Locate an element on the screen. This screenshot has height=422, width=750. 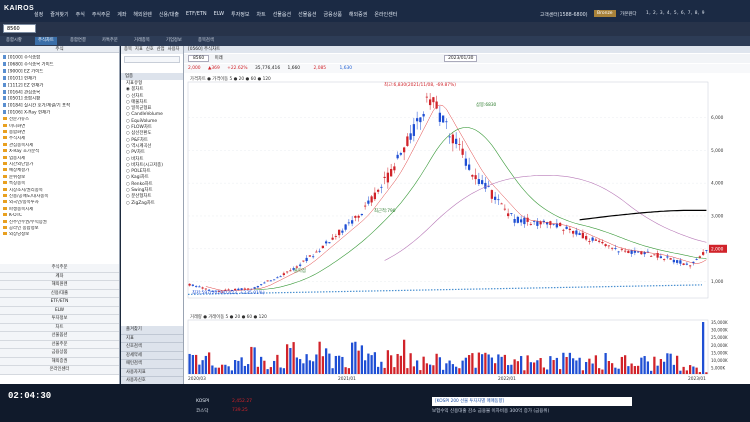
tab-item: 종합연결 is located at coordinates (78, 41).